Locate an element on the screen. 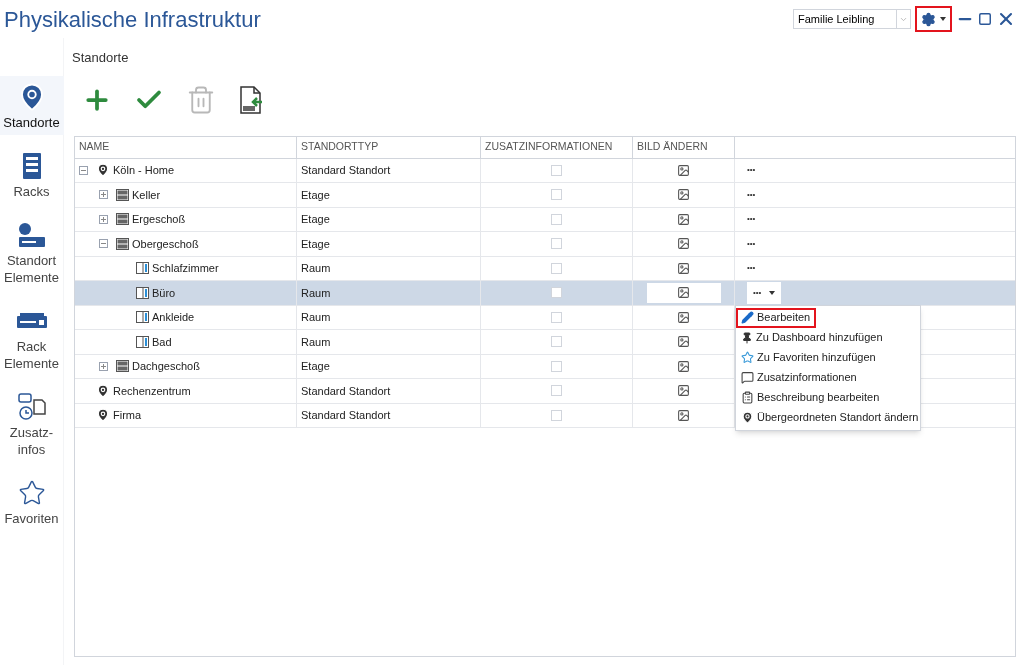 This screenshot has width=1024, height=665. column-header: STANDORTTYP is located at coordinates (389, 147).